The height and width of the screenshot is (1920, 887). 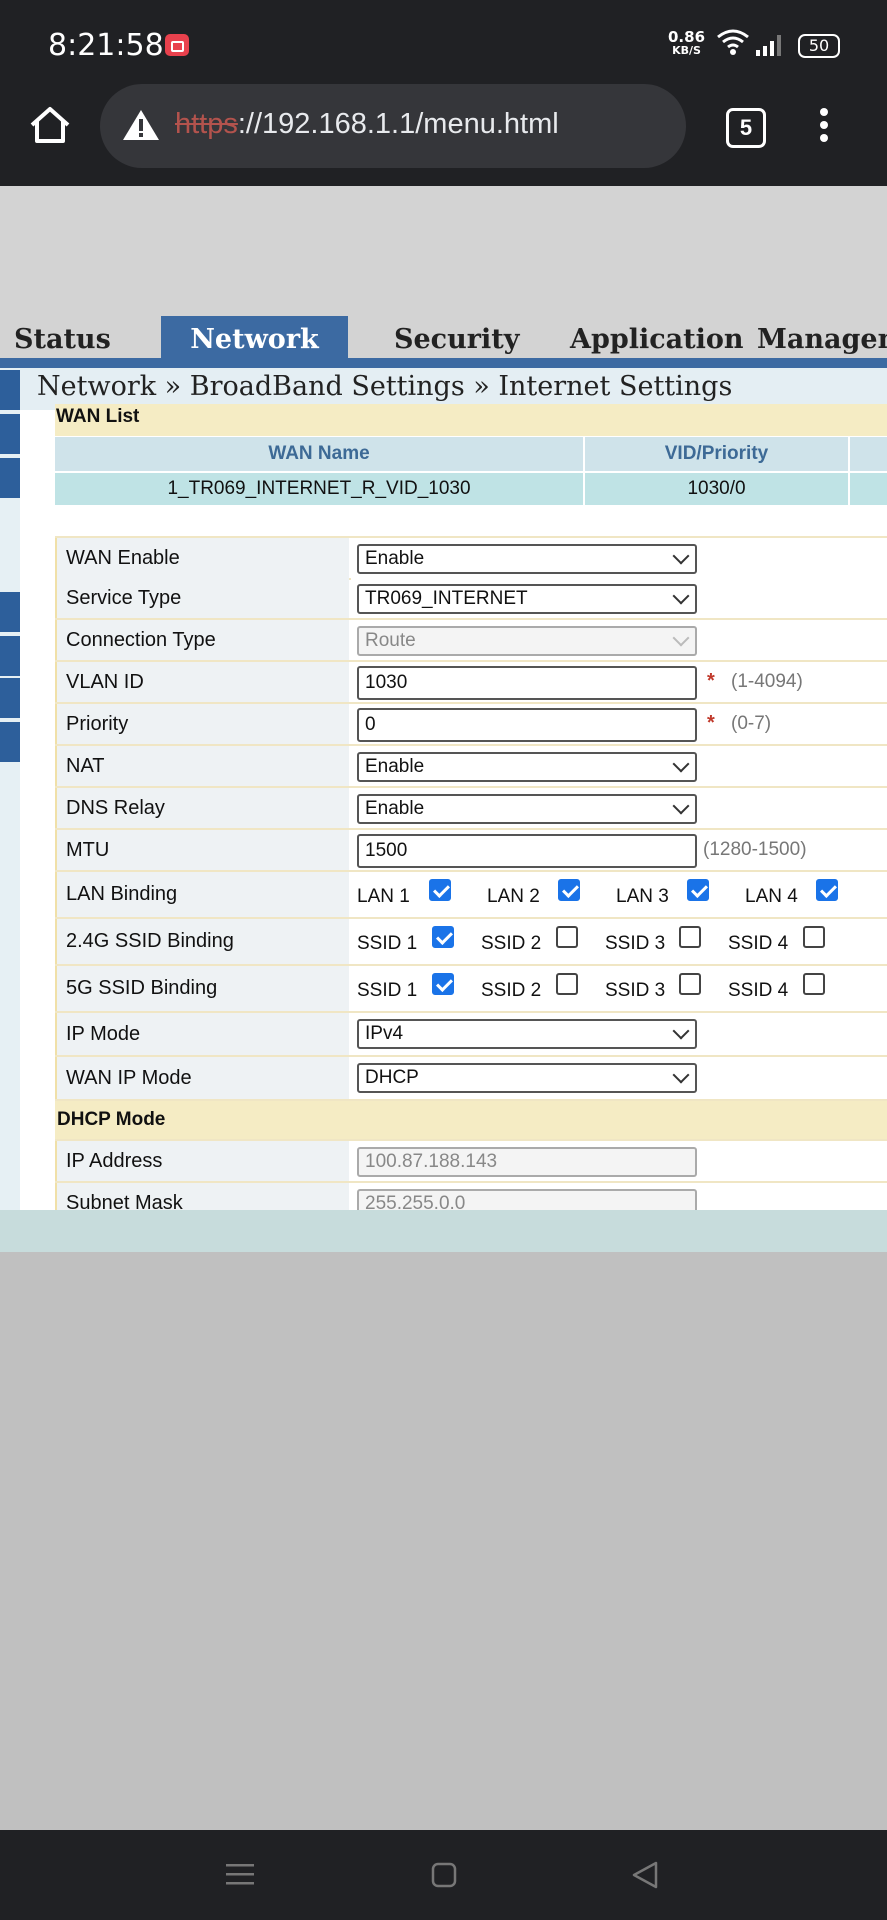 What do you see at coordinates (202, 724) in the screenshot?
I see `priority-label: Priority` at bounding box center [202, 724].